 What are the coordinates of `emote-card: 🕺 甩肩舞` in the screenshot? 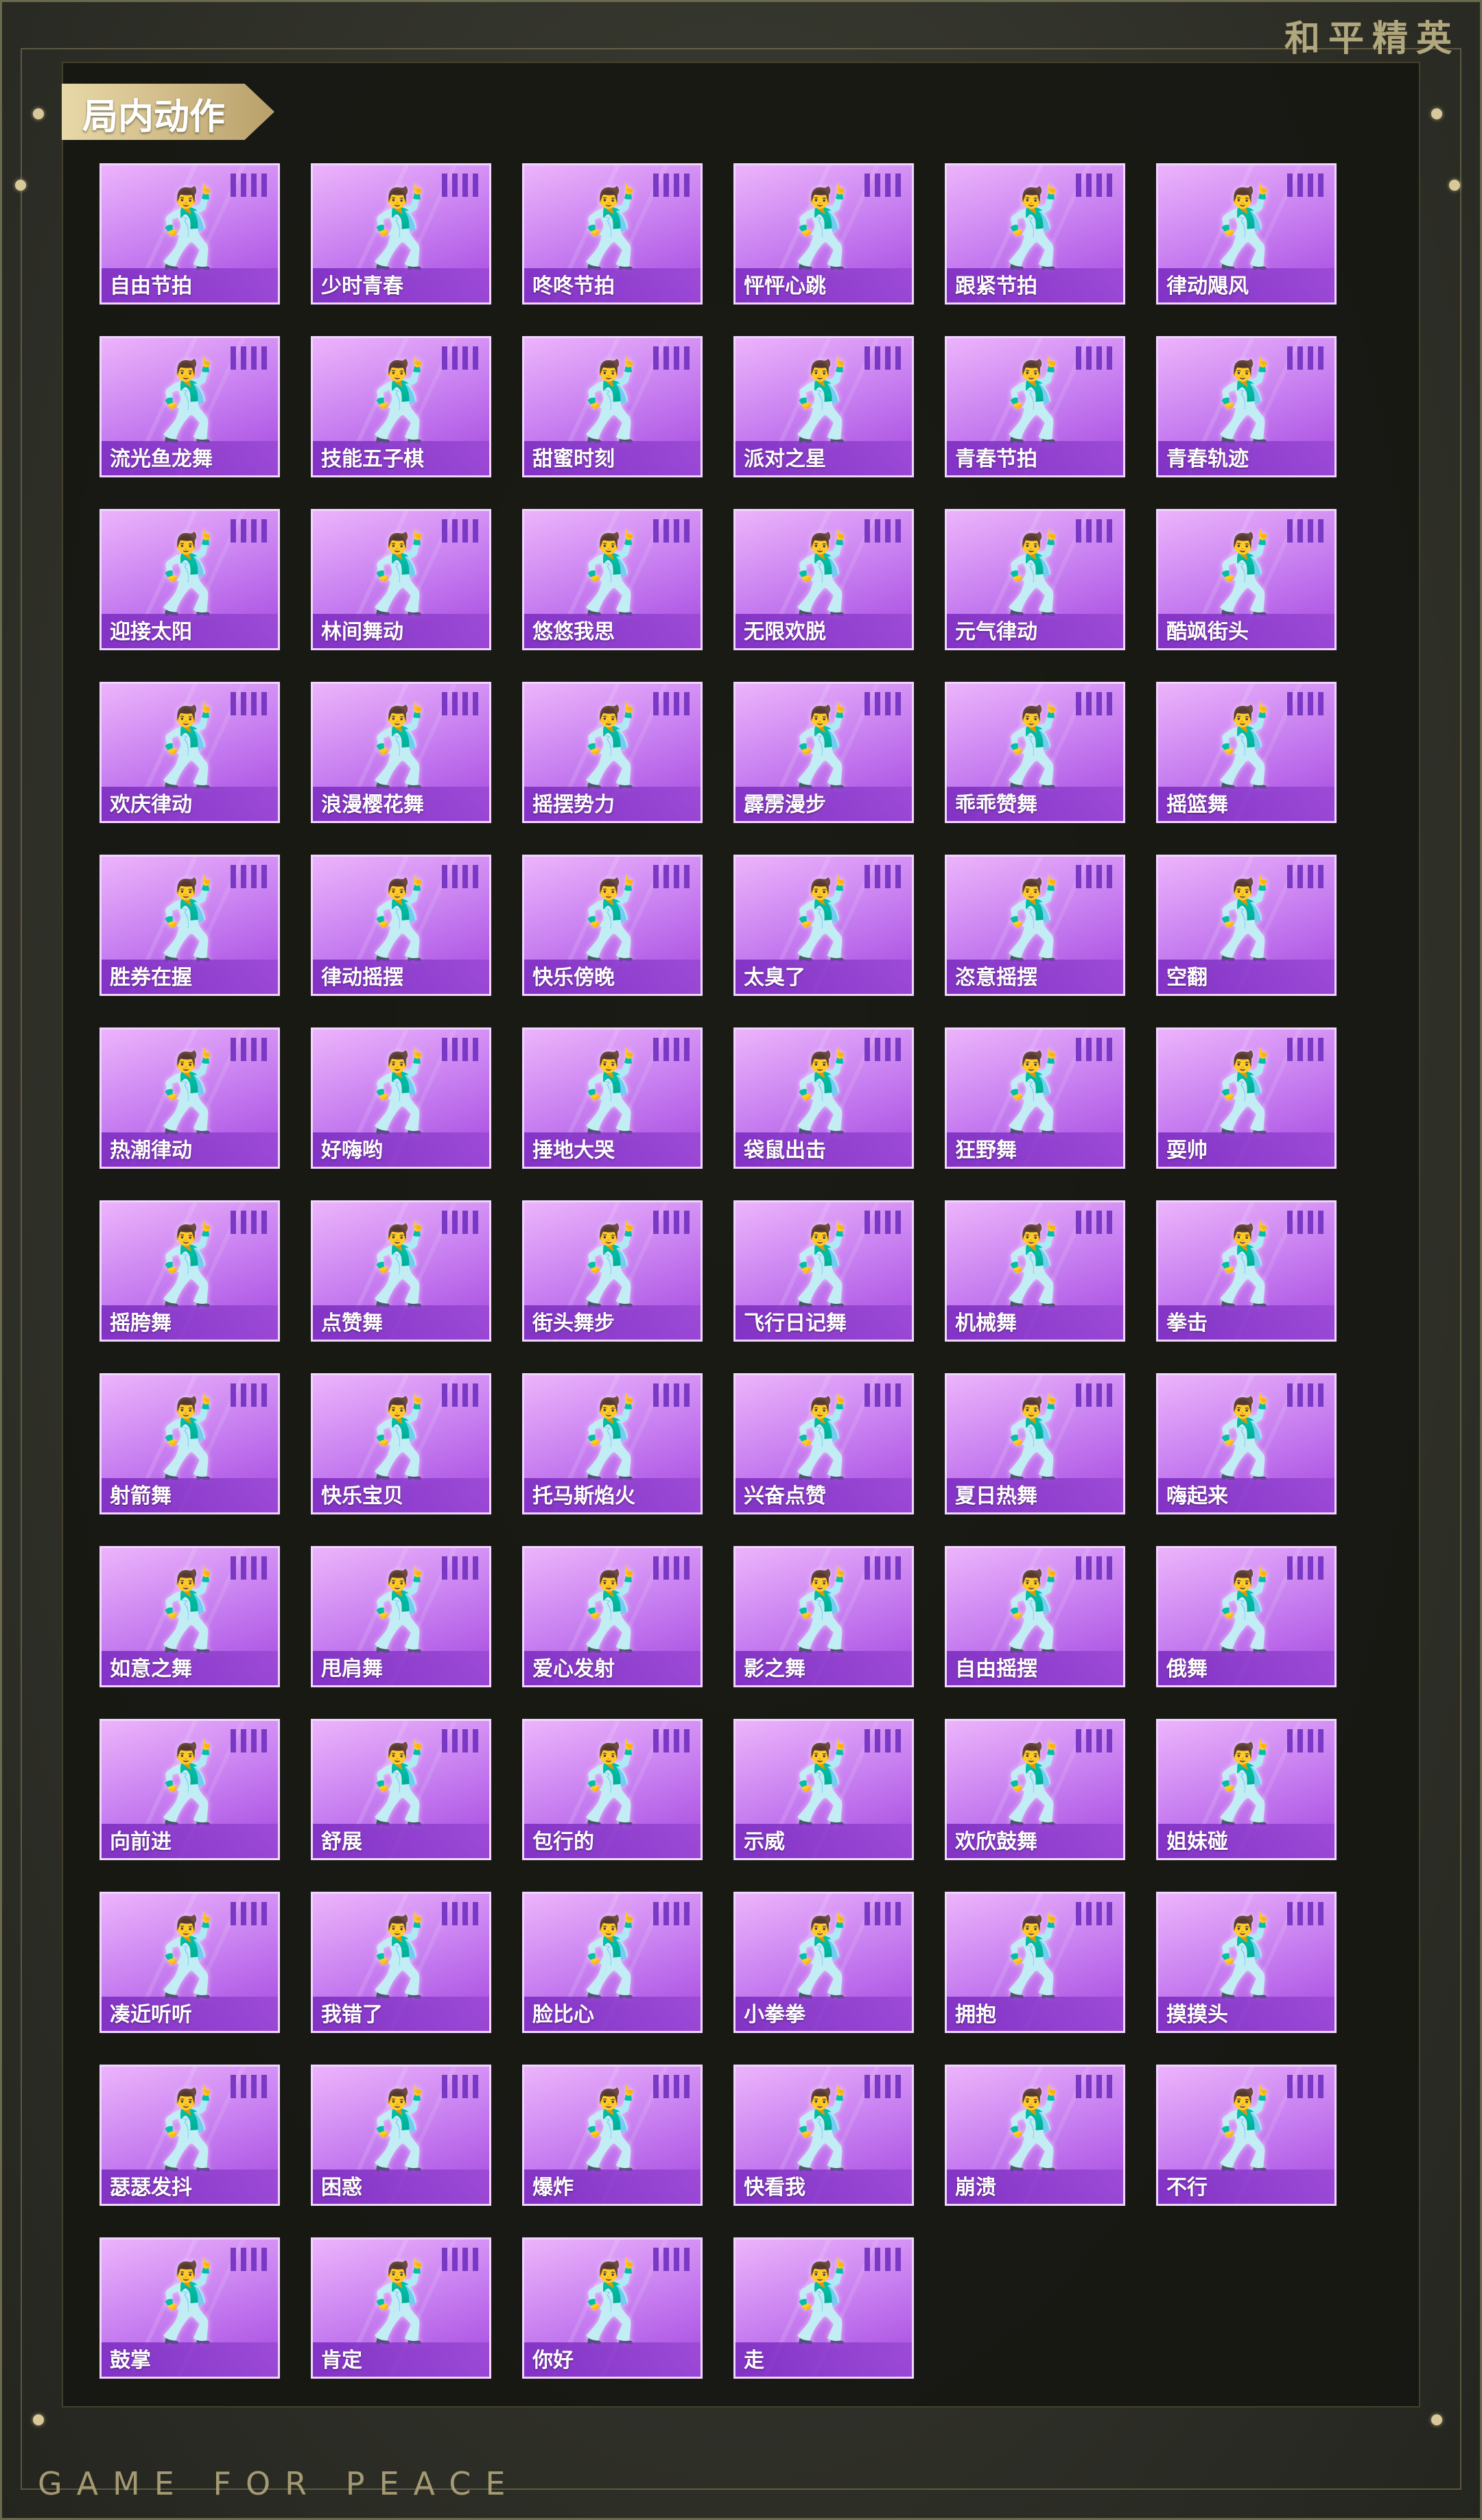 It's located at (401, 1616).